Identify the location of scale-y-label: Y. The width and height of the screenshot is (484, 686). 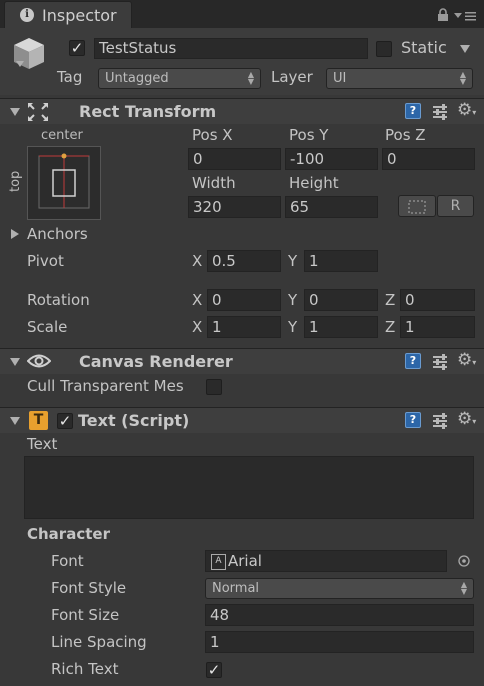
(293, 327).